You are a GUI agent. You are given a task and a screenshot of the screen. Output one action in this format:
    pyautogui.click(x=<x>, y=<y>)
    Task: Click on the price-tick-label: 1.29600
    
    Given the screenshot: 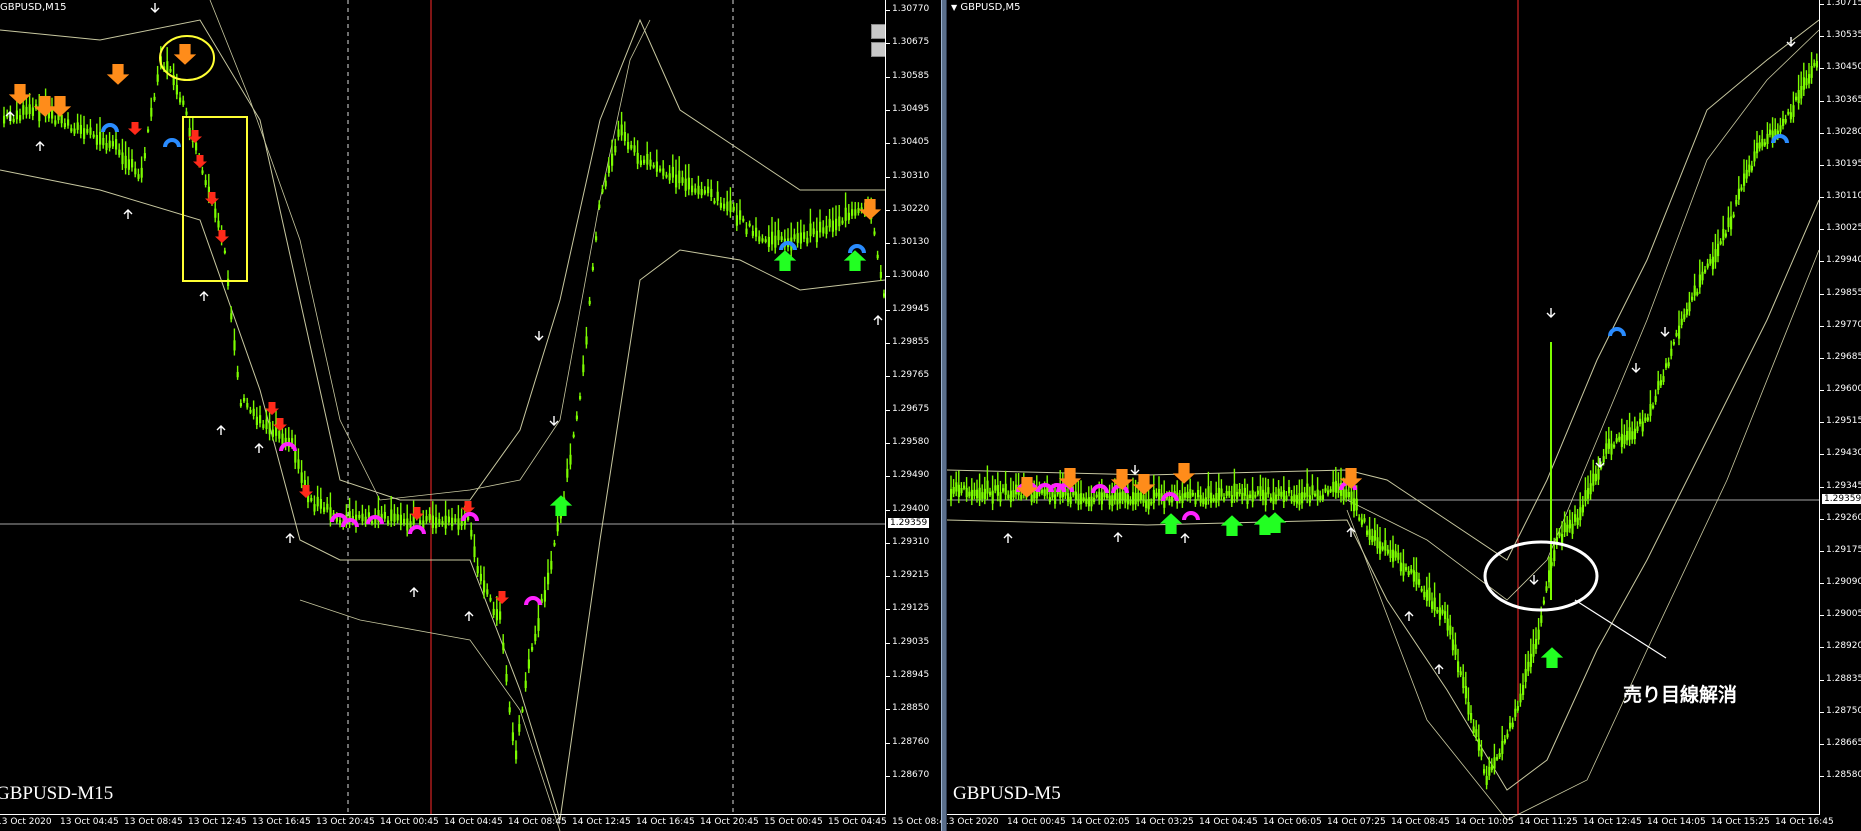 What is the action you would take?
    pyautogui.click(x=1840, y=389)
    